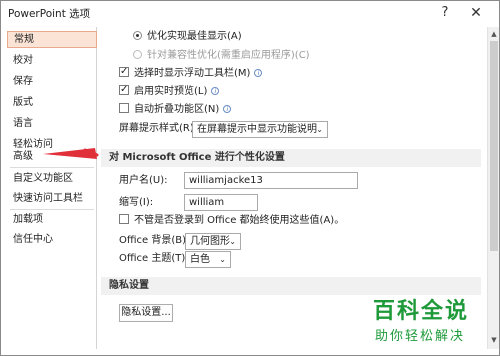 The width and height of the screenshot is (500, 356). Describe the element at coordinates (250, 13) in the screenshot. I see `title-bar: PowerPoint 选项 ? ✕` at that location.